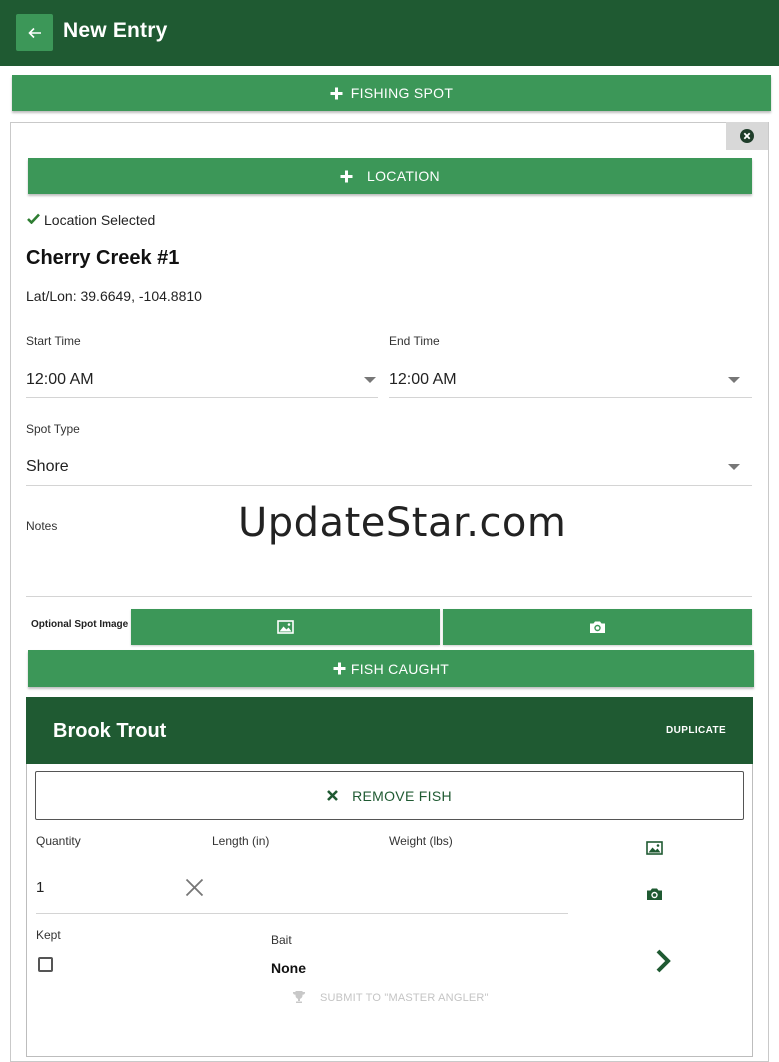  What do you see at coordinates (389, 567) in the screenshot?
I see `notes-input` at bounding box center [389, 567].